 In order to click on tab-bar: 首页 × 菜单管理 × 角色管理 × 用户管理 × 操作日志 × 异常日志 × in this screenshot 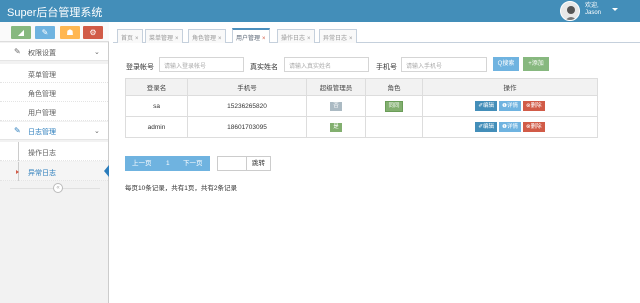, I will do `click(376, 35)`.